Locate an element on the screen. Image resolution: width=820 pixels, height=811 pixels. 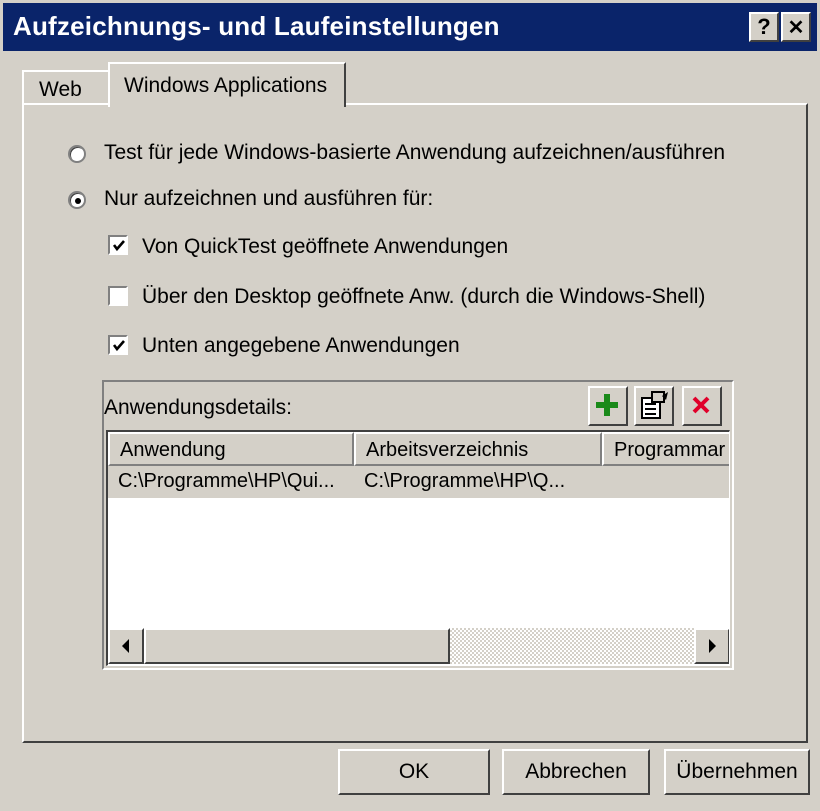
help-icon: ? is located at coordinates (764, 26).